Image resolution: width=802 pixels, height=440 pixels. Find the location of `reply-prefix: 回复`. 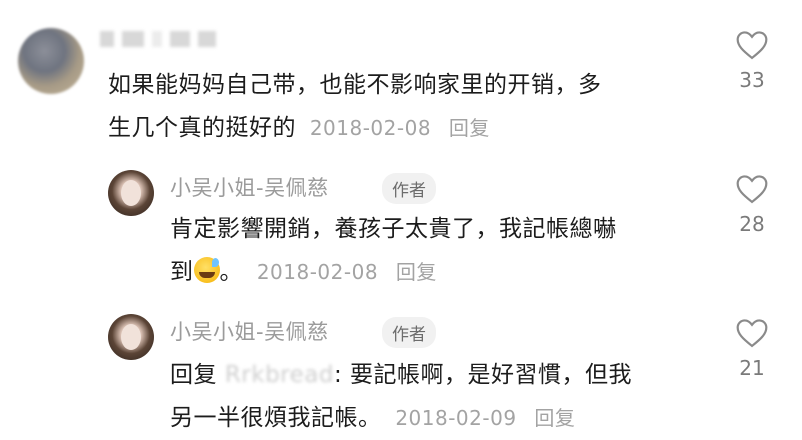

reply-prefix: 回复 is located at coordinates (193, 375).